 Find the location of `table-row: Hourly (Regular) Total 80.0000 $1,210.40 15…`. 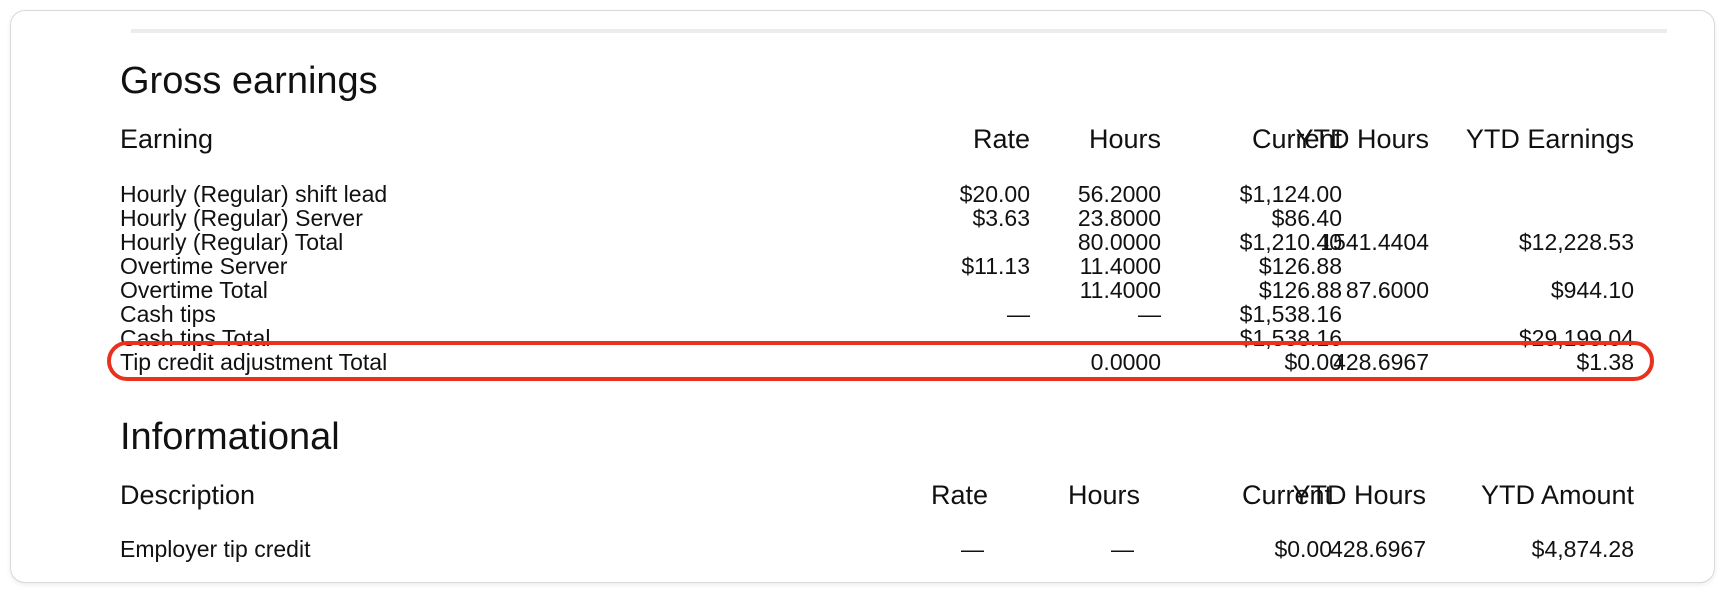

table-row: Hourly (Regular) Total 80.0000 $1,210.40 15… is located at coordinates (877, 242).